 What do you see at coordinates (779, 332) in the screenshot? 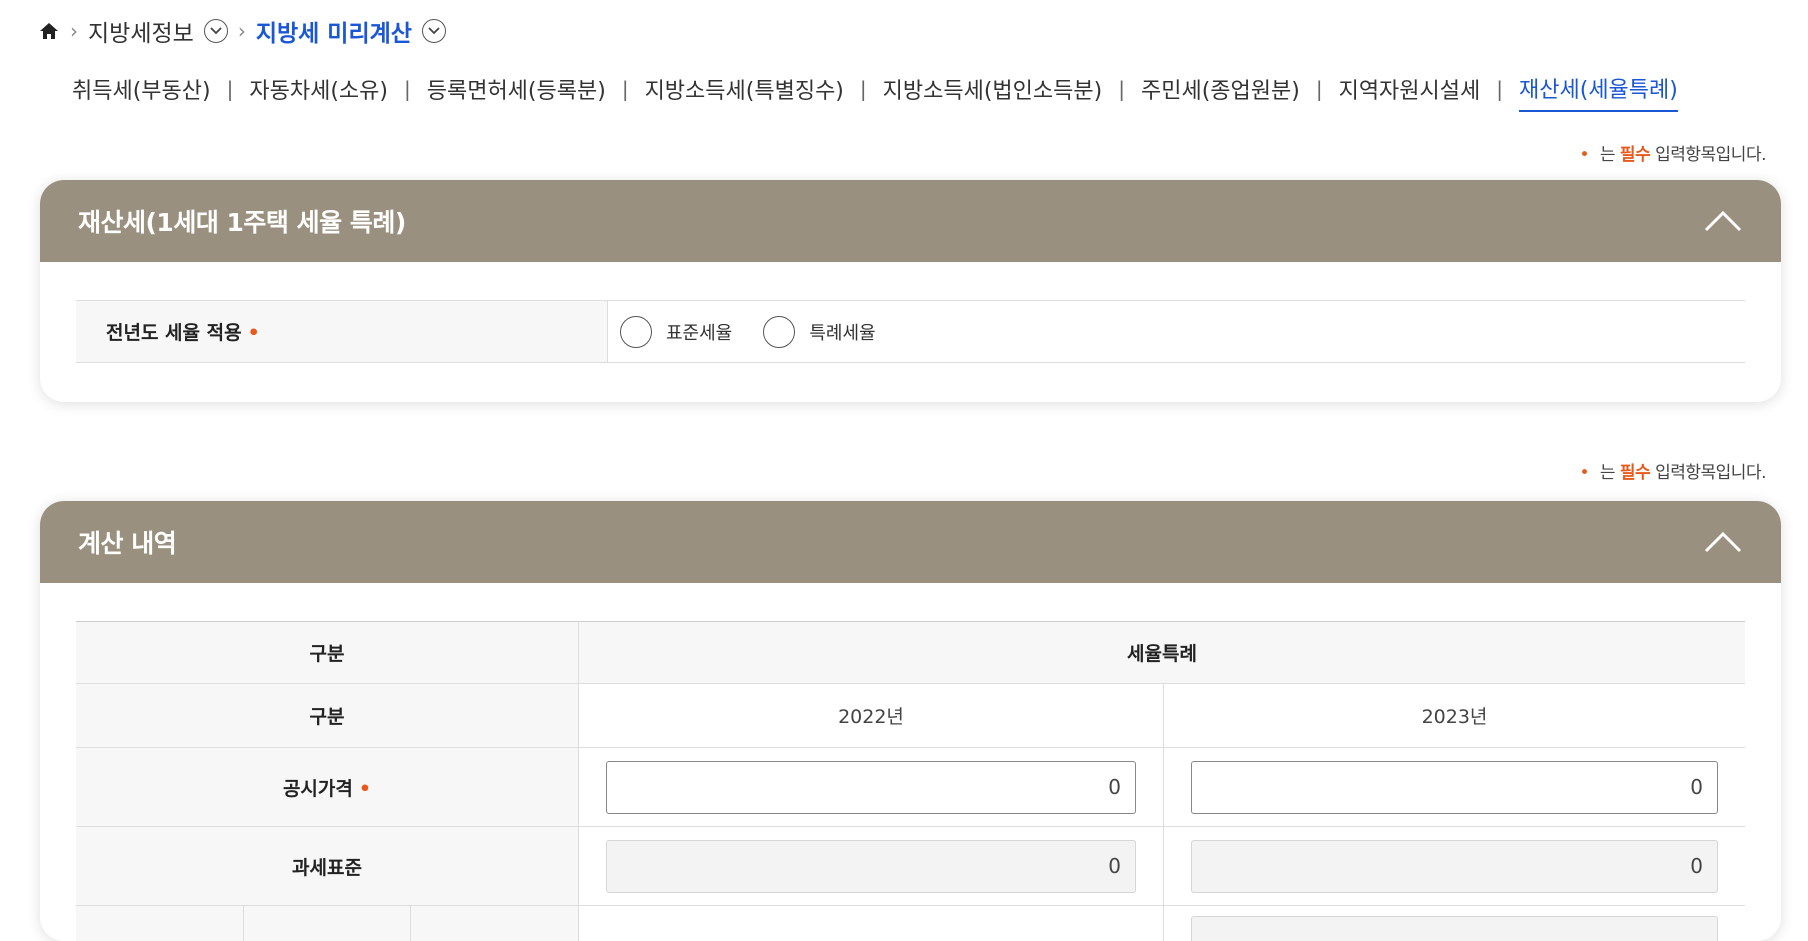
I see `special-rate-radio` at bounding box center [779, 332].